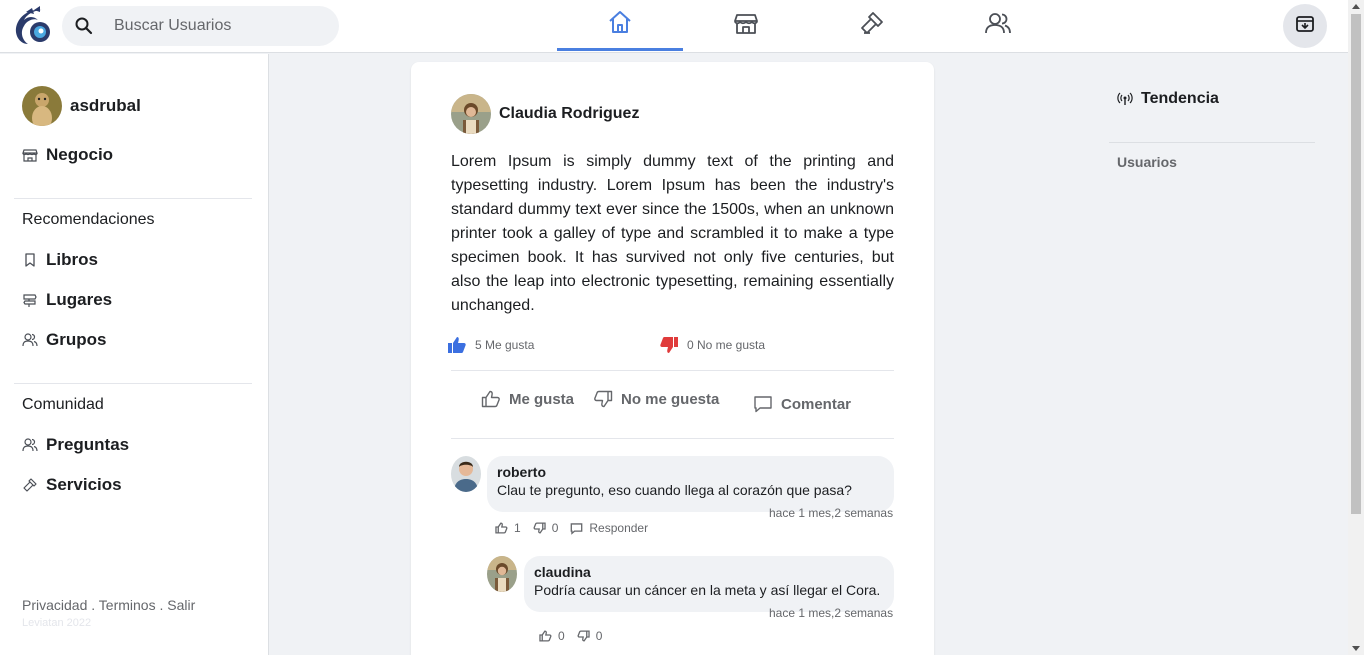  I want to click on sidebar-item-negocio: Negocio, so click(67, 155).